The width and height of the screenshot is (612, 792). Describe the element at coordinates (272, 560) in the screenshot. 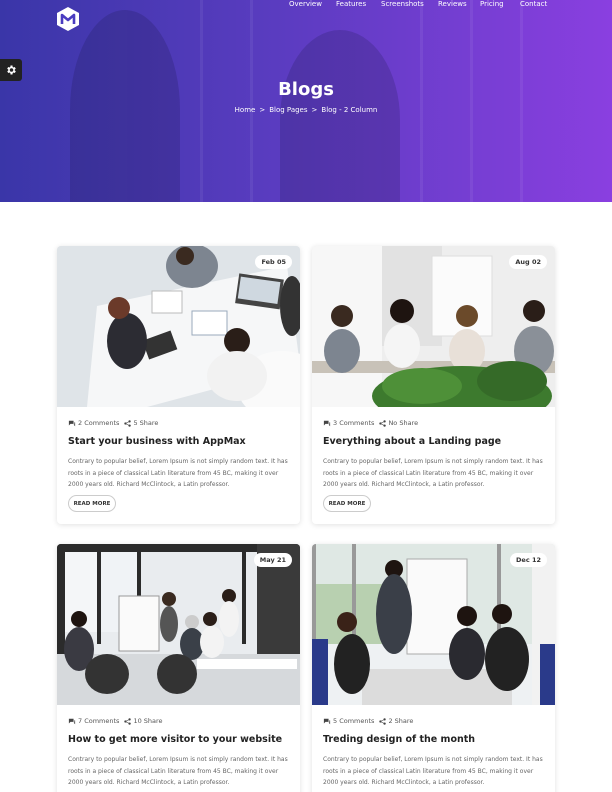

I see `date-badge: May 21` at that location.